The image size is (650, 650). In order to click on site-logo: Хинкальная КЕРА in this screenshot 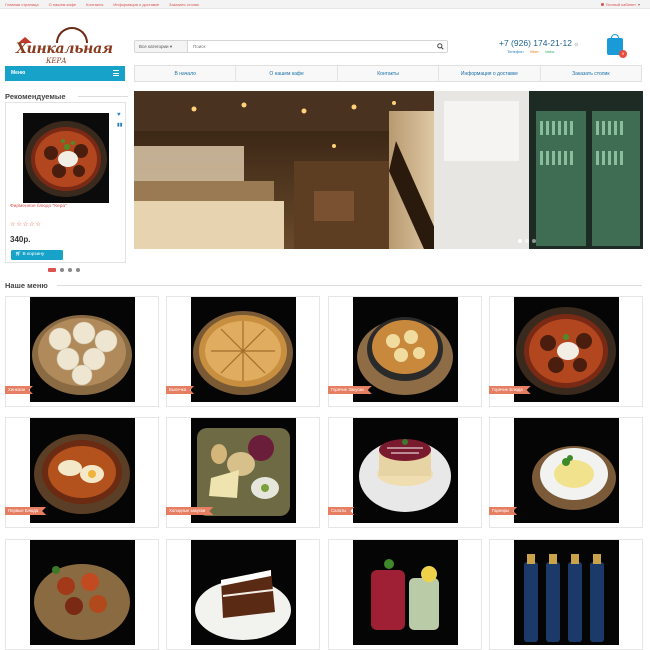, I will do `click(66, 47)`.